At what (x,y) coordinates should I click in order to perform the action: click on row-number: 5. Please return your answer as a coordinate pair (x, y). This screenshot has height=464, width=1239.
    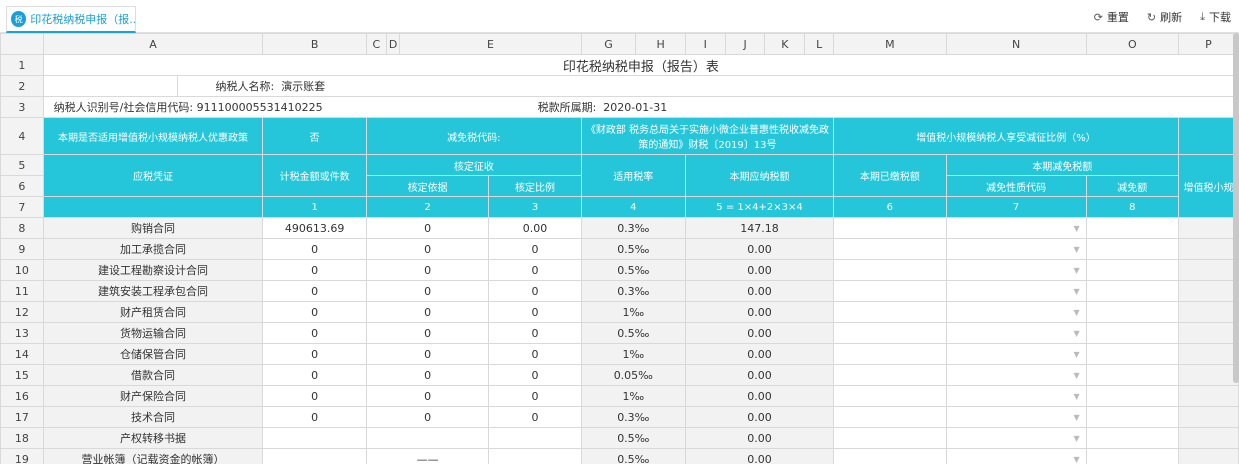
    Looking at the image, I should click on (22, 165).